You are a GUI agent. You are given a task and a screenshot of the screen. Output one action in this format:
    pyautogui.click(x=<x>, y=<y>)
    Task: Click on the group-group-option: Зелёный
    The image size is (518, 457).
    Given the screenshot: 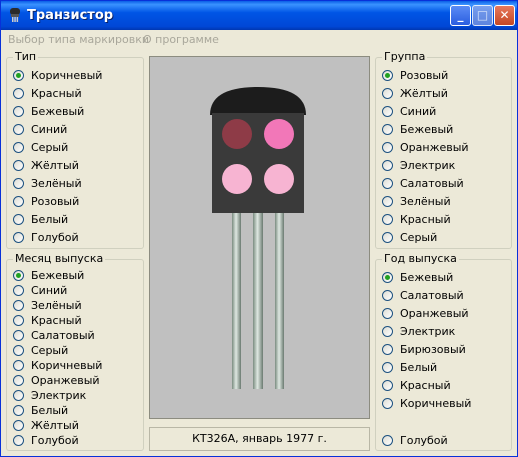 What is the action you would take?
    pyautogui.click(x=416, y=201)
    